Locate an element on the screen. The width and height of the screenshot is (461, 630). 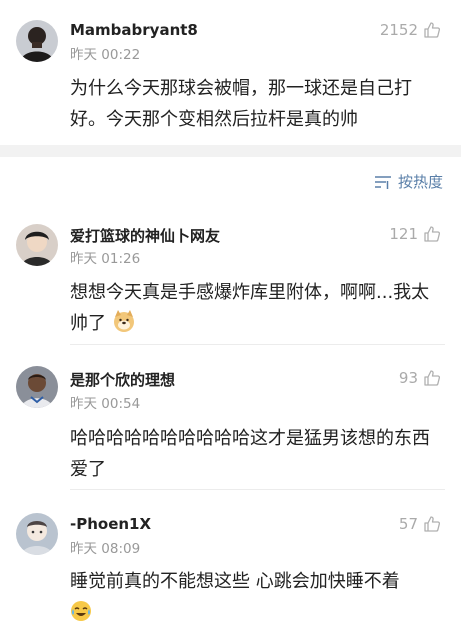
crying-laughing-emoji-icon is located at coordinates (81, 611).